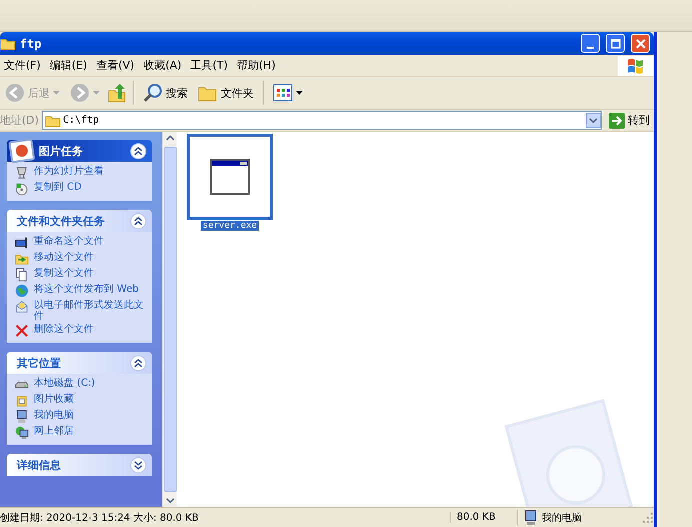  I want to click on folder-arrow-icon, so click(22, 259).